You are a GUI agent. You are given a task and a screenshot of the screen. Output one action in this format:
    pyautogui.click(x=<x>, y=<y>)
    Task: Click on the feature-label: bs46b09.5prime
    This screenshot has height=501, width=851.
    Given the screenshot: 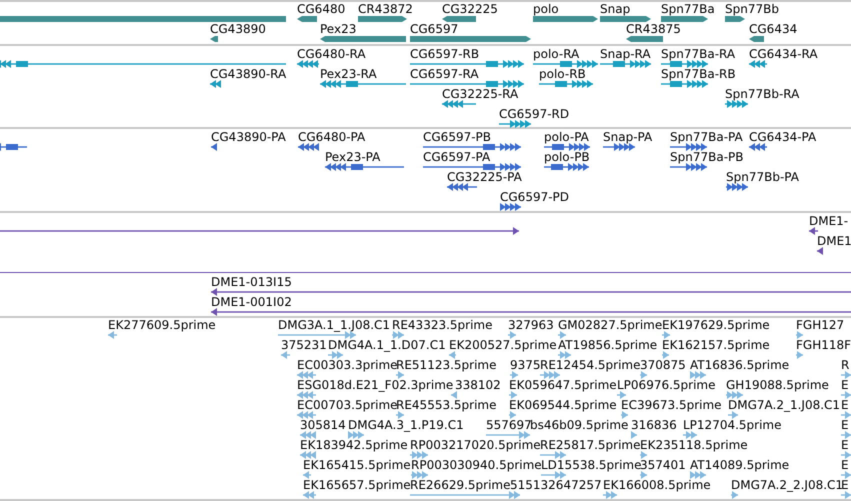 What is the action you would take?
    pyautogui.click(x=579, y=425)
    